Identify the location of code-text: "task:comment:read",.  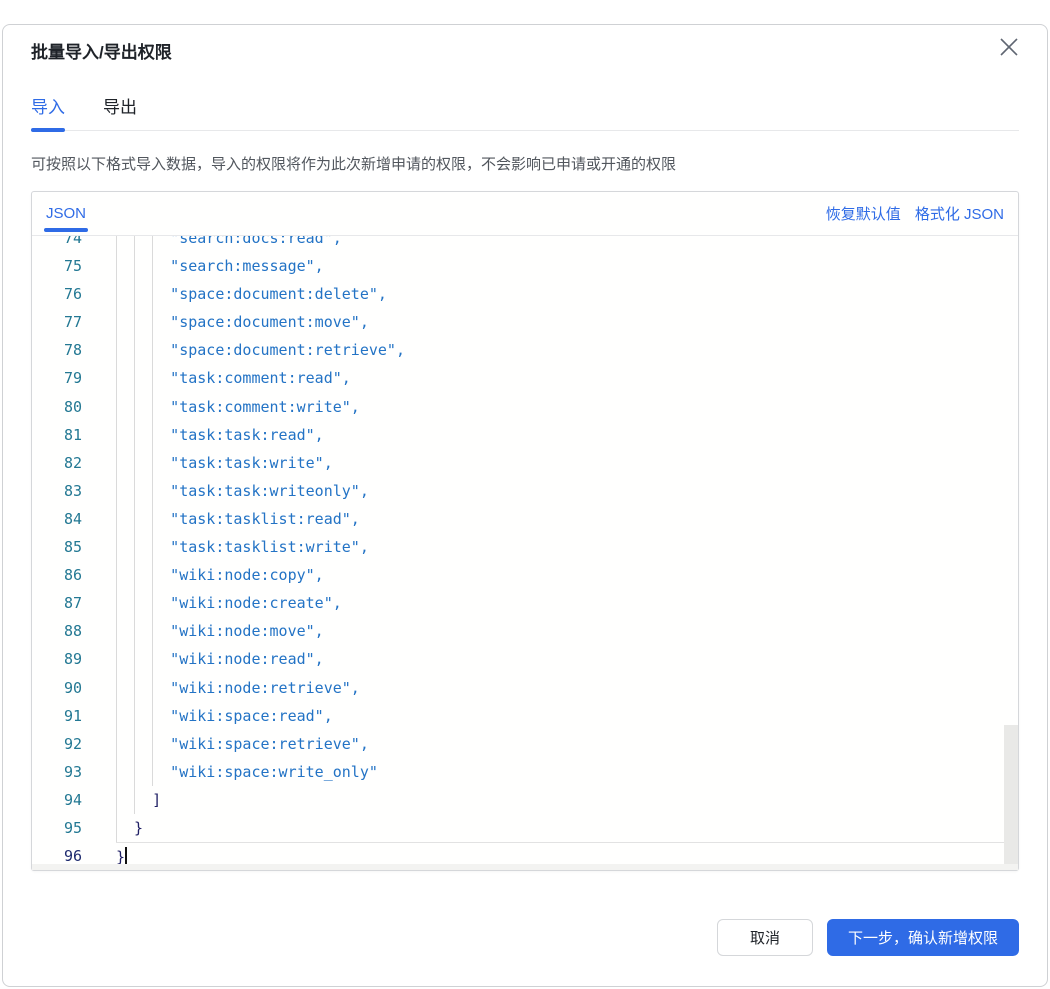
(567, 378).